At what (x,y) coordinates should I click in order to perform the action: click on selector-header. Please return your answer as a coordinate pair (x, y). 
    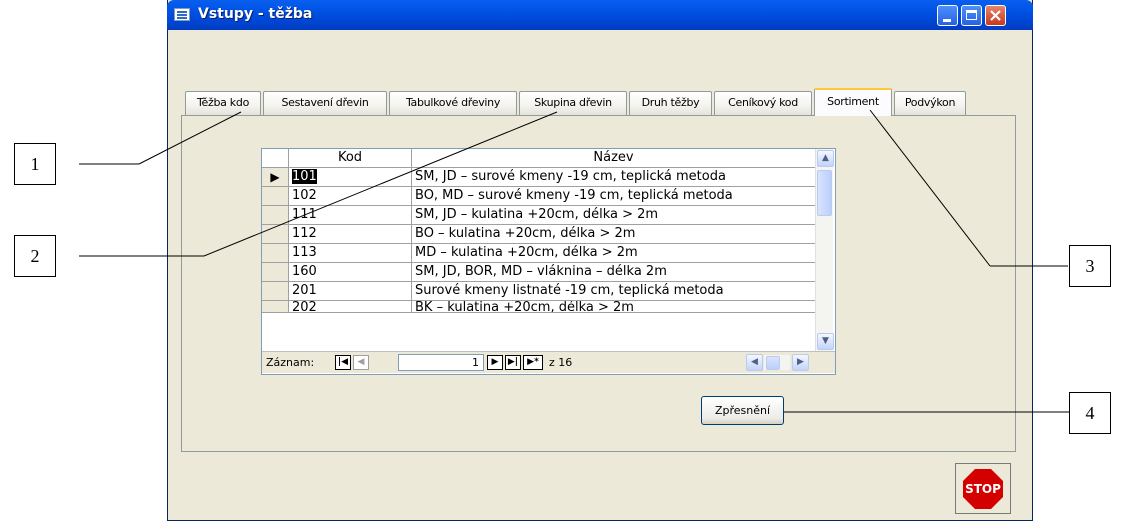
    Looking at the image, I should click on (275, 158).